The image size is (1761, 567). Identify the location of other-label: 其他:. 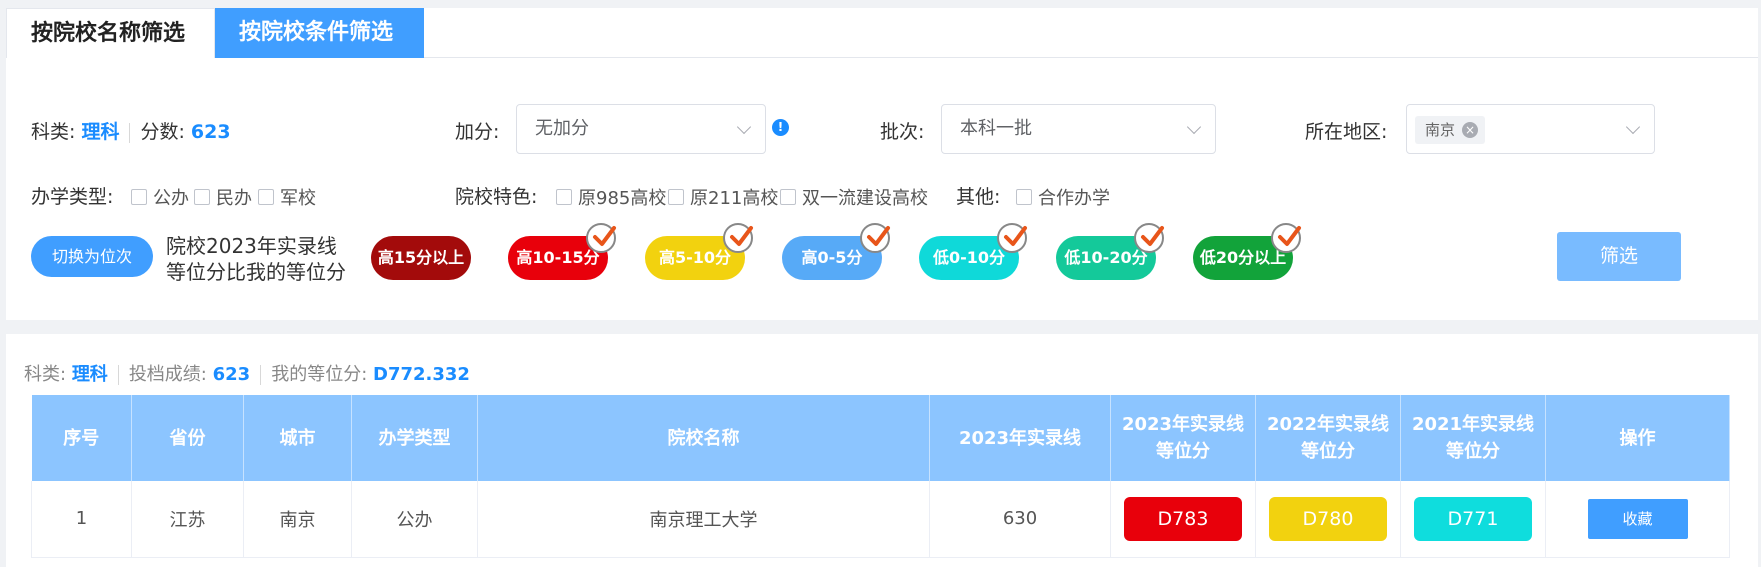
(978, 197).